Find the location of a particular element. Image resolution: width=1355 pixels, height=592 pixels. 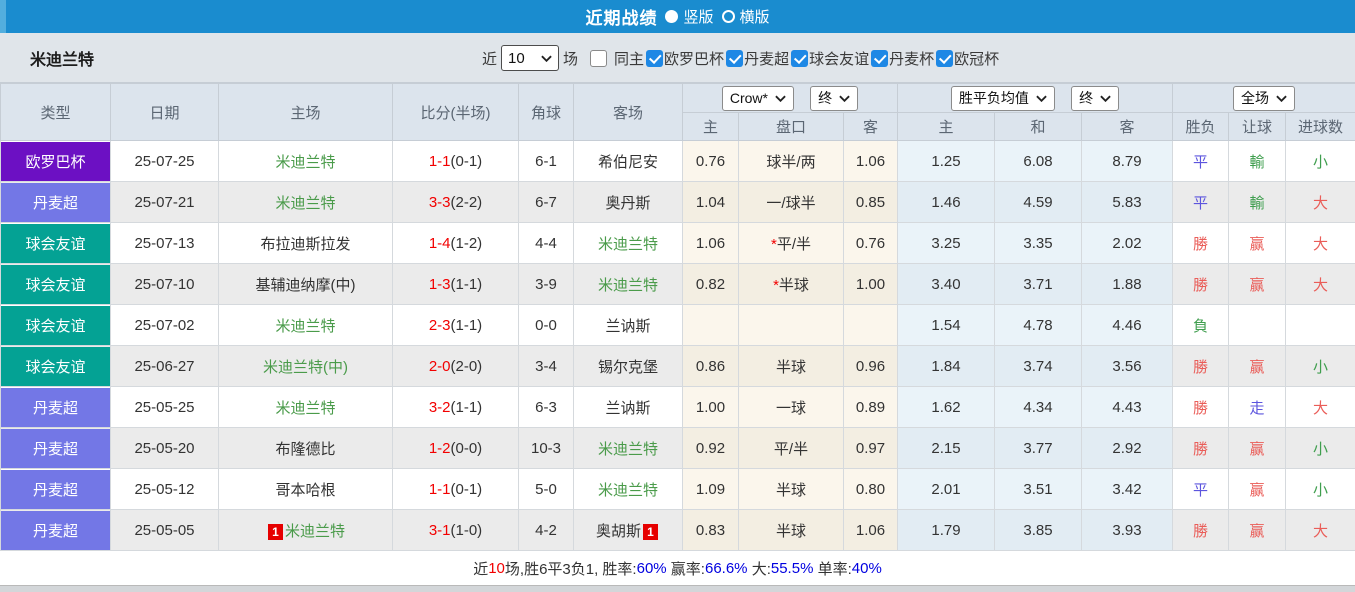

page-title: 近期战绩 is located at coordinates (621, 18).